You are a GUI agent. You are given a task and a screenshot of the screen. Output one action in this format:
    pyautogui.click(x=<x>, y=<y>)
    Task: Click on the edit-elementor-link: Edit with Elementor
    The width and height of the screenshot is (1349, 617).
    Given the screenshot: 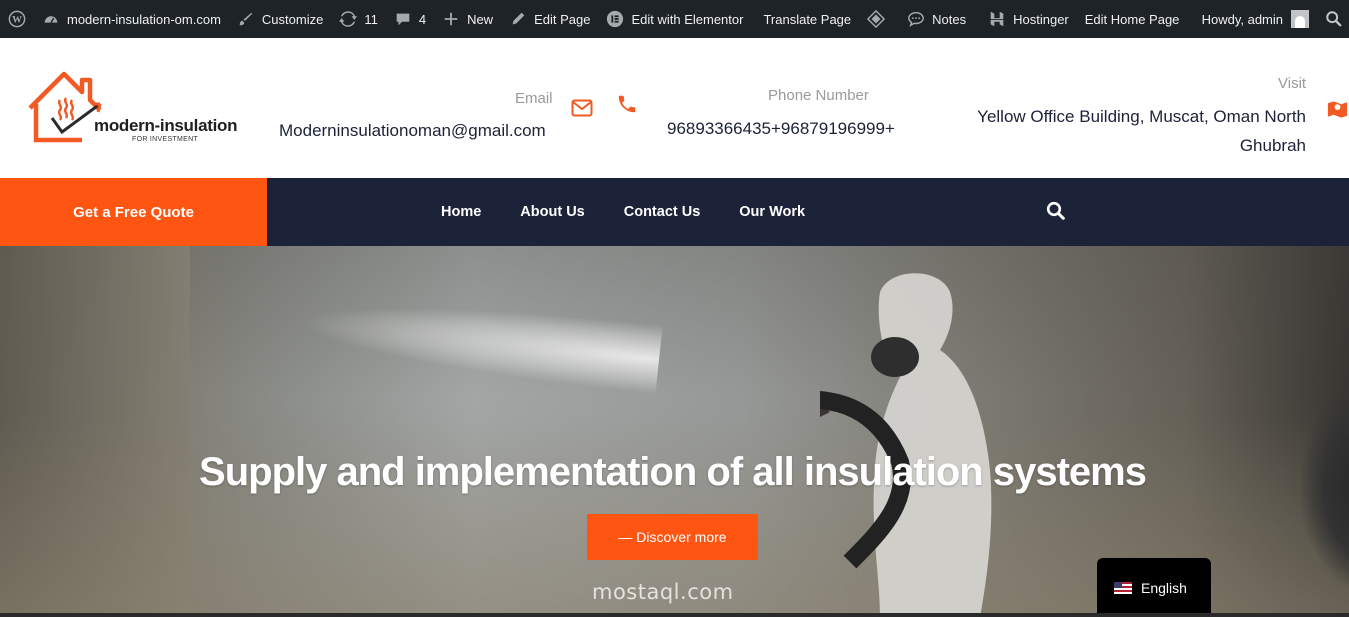 What is the action you would take?
    pyautogui.click(x=674, y=19)
    